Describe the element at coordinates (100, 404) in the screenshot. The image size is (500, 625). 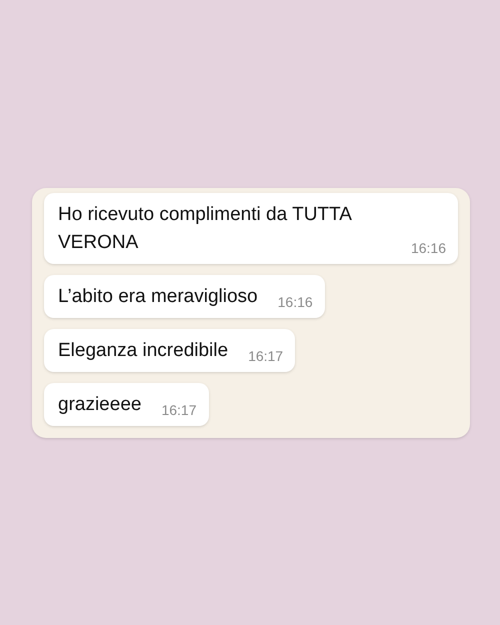
I see `message-text: grazieeee` at that location.